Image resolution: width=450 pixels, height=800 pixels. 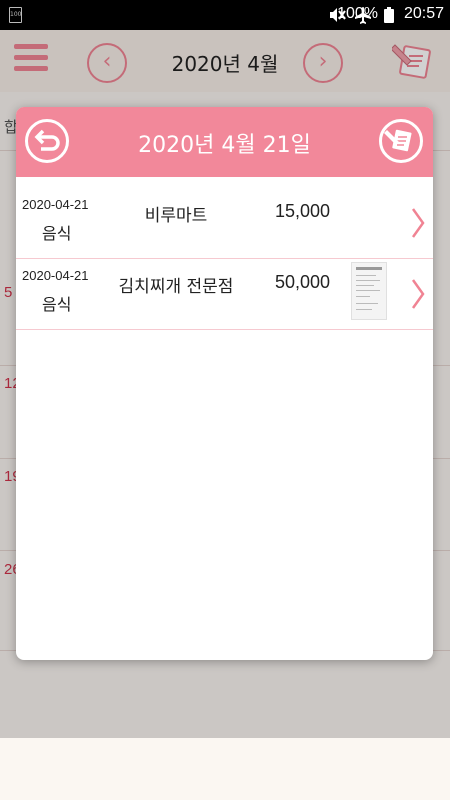 I want to click on clock: 20:57, so click(x=423, y=13).